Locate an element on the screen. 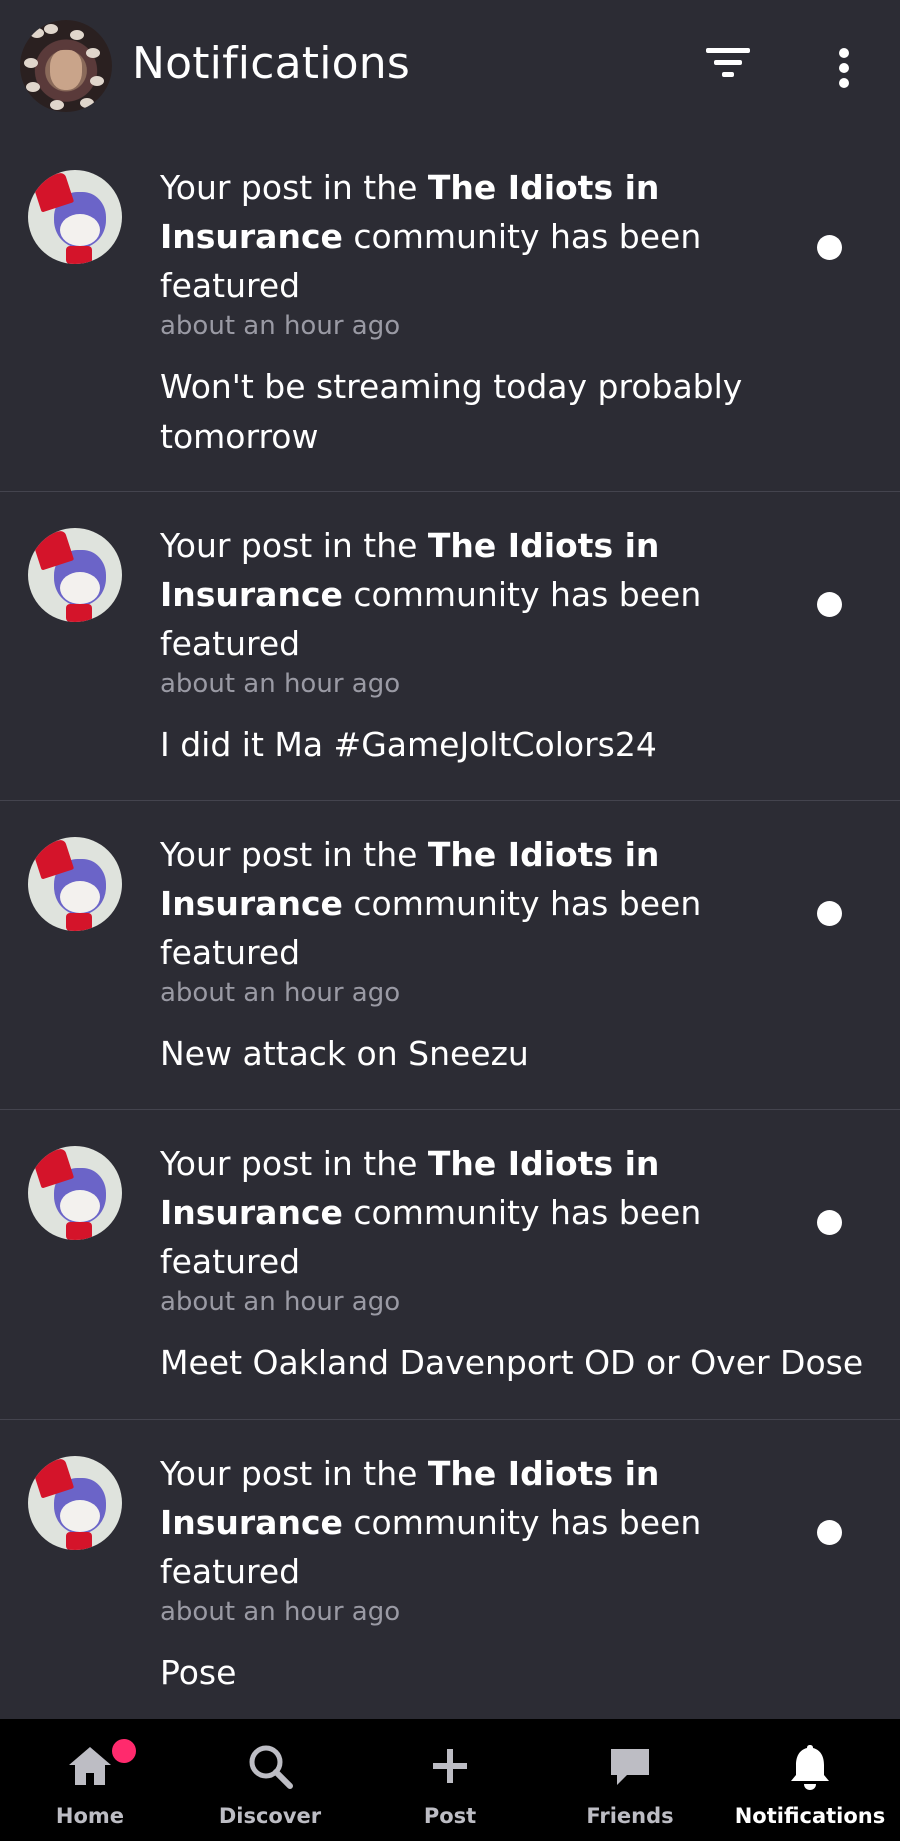 This screenshot has height=1841, width=900. nav-friends: Friends is located at coordinates (630, 1780).